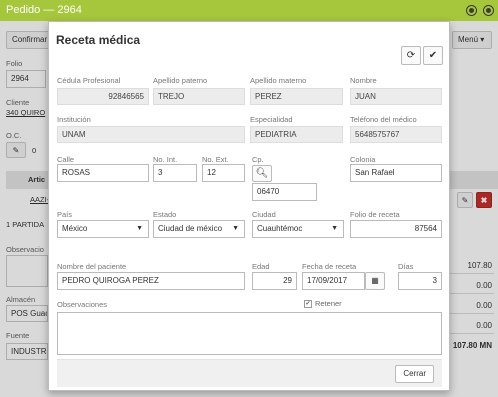 The height and width of the screenshot is (397, 498). I want to click on no-ext-input: 12, so click(223, 173).